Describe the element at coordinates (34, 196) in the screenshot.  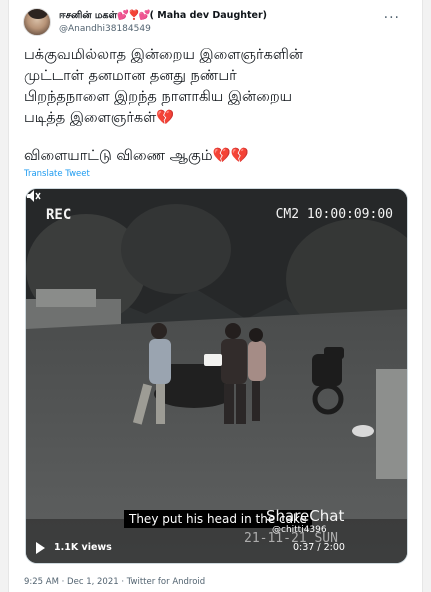
I see `volume-icon` at that location.